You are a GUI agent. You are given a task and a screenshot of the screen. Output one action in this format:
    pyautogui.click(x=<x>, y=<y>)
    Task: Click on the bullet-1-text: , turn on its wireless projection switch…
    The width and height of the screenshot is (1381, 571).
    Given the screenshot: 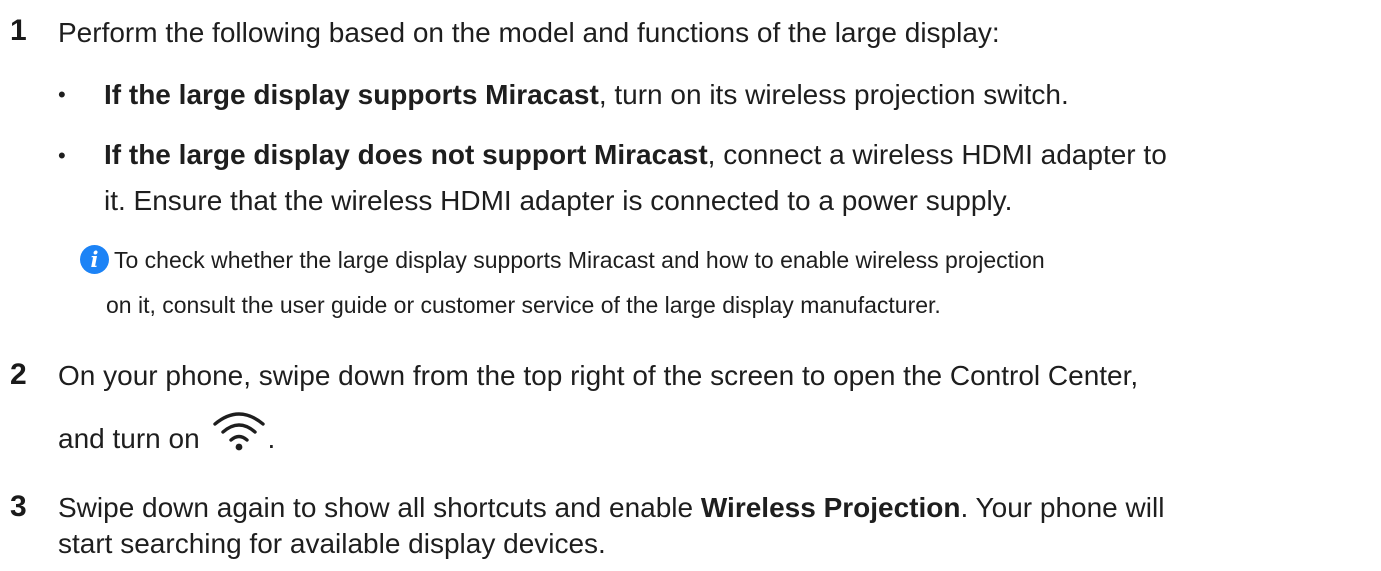 What is the action you would take?
    pyautogui.click(x=833, y=94)
    